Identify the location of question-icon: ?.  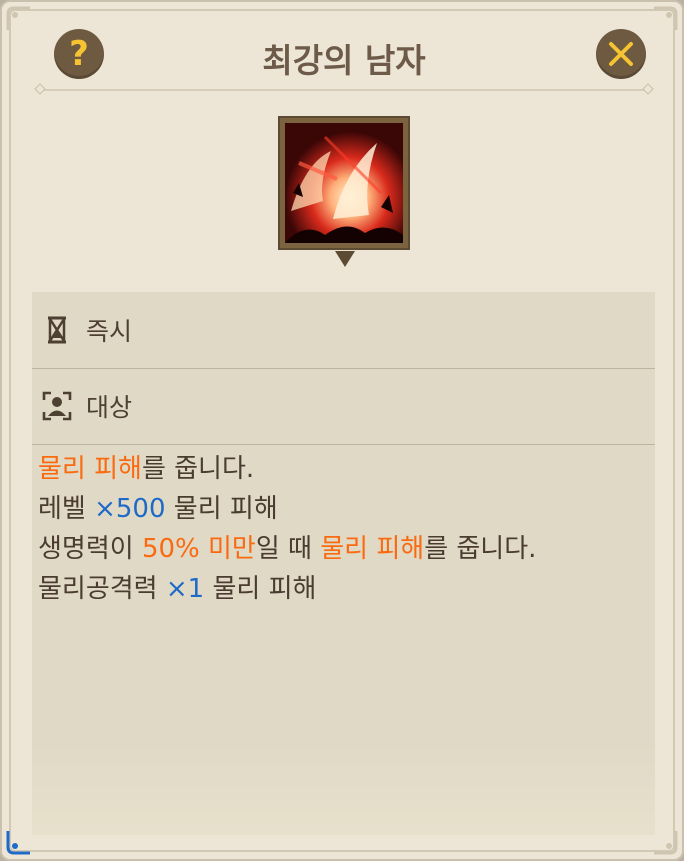
(79, 54).